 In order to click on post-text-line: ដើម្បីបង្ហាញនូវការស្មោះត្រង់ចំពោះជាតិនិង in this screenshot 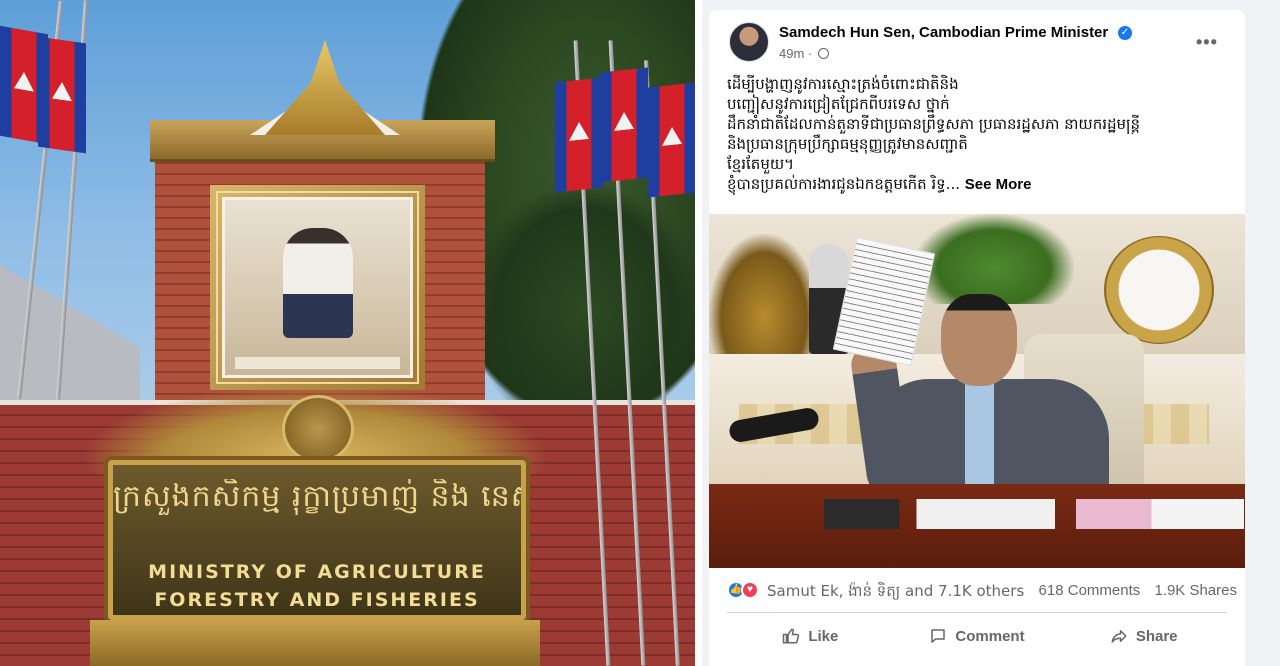, I will do `click(843, 84)`.